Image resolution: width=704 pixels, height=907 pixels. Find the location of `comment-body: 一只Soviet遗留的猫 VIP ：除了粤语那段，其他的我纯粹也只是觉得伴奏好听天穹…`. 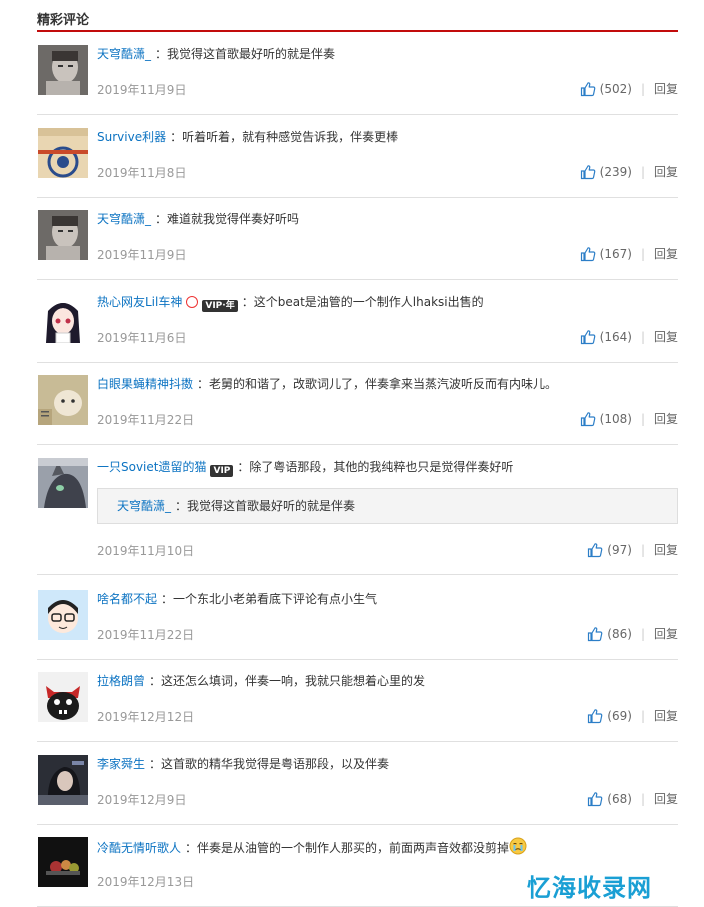

comment-body: 一只Soviet遗留的猫 VIP ：除了粤语那段，其他的我纯粹也只是觉得伴奏好听天穹… is located at coordinates (387, 508).